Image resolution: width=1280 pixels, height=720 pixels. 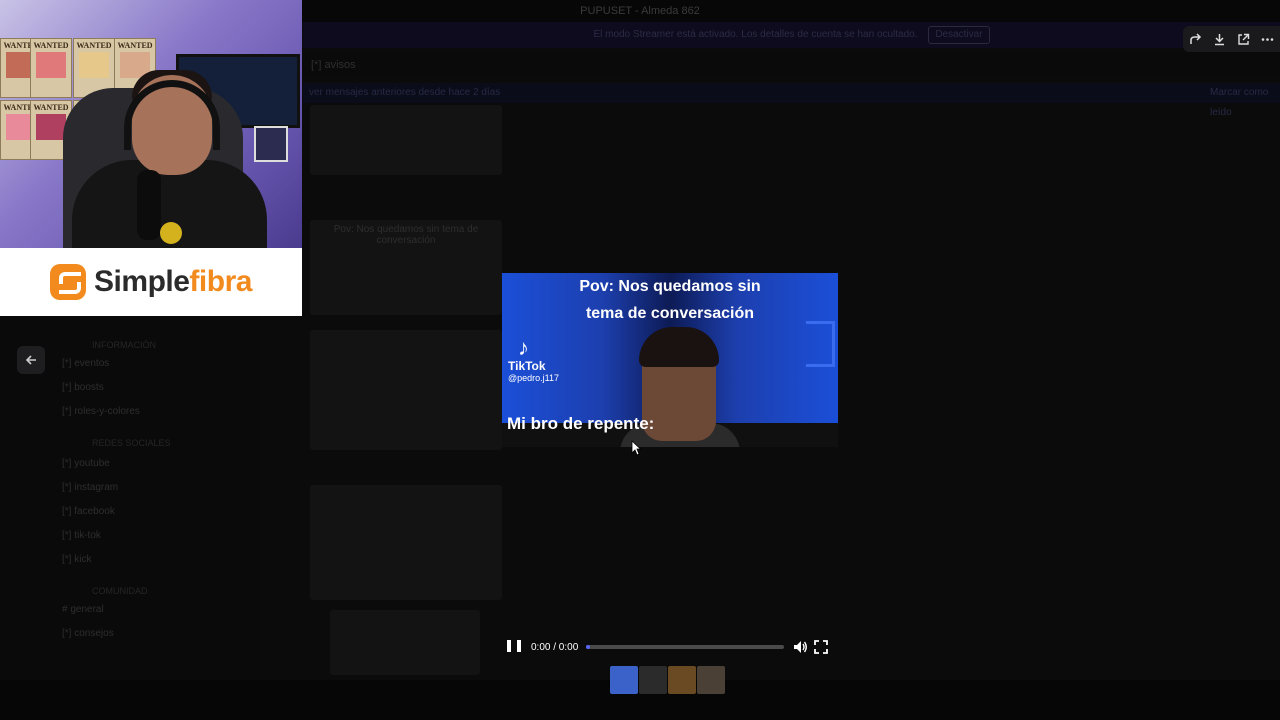 I want to click on sidebar-channel: [*] eventos, so click(x=85, y=363).